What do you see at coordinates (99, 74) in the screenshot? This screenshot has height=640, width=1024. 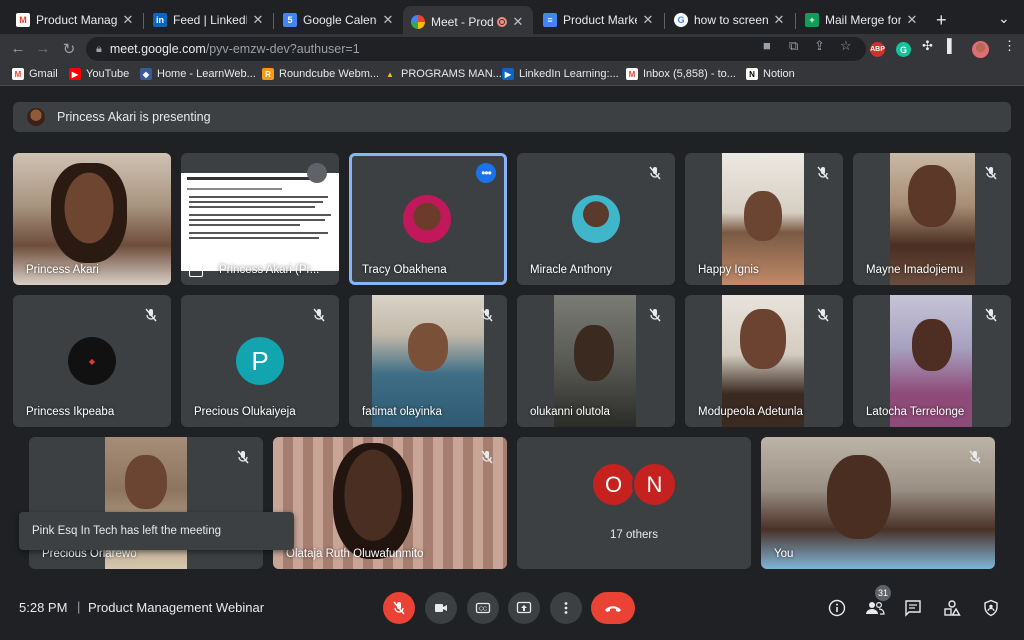 I see `bookmark-youtube: ▶ YouTube` at bounding box center [99, 74].